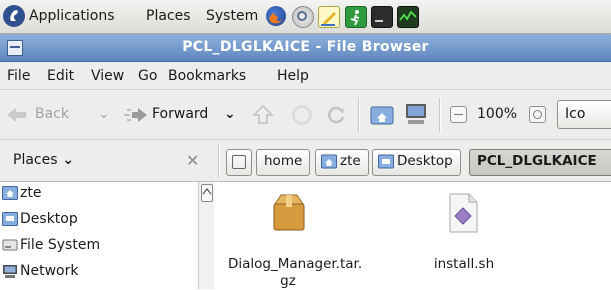 This screenshot has height=290, width=611. I want to click on chevron-down-icon: ⌄, so click(66, 160).